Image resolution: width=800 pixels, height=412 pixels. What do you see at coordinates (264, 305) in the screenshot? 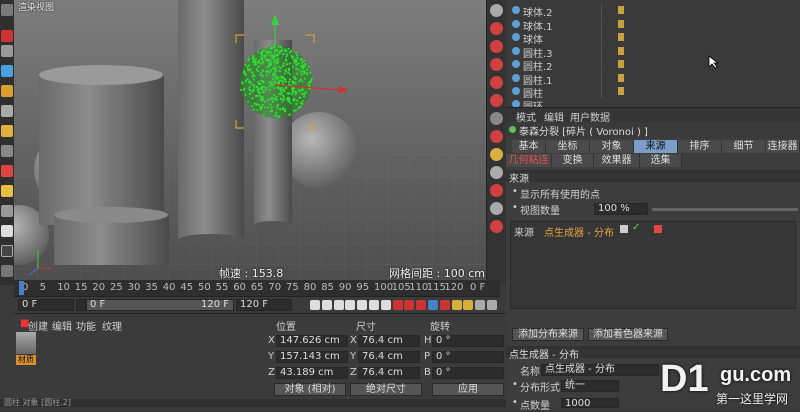
I see `max-frame-field: 120 F` at bounding box center [264, 305].